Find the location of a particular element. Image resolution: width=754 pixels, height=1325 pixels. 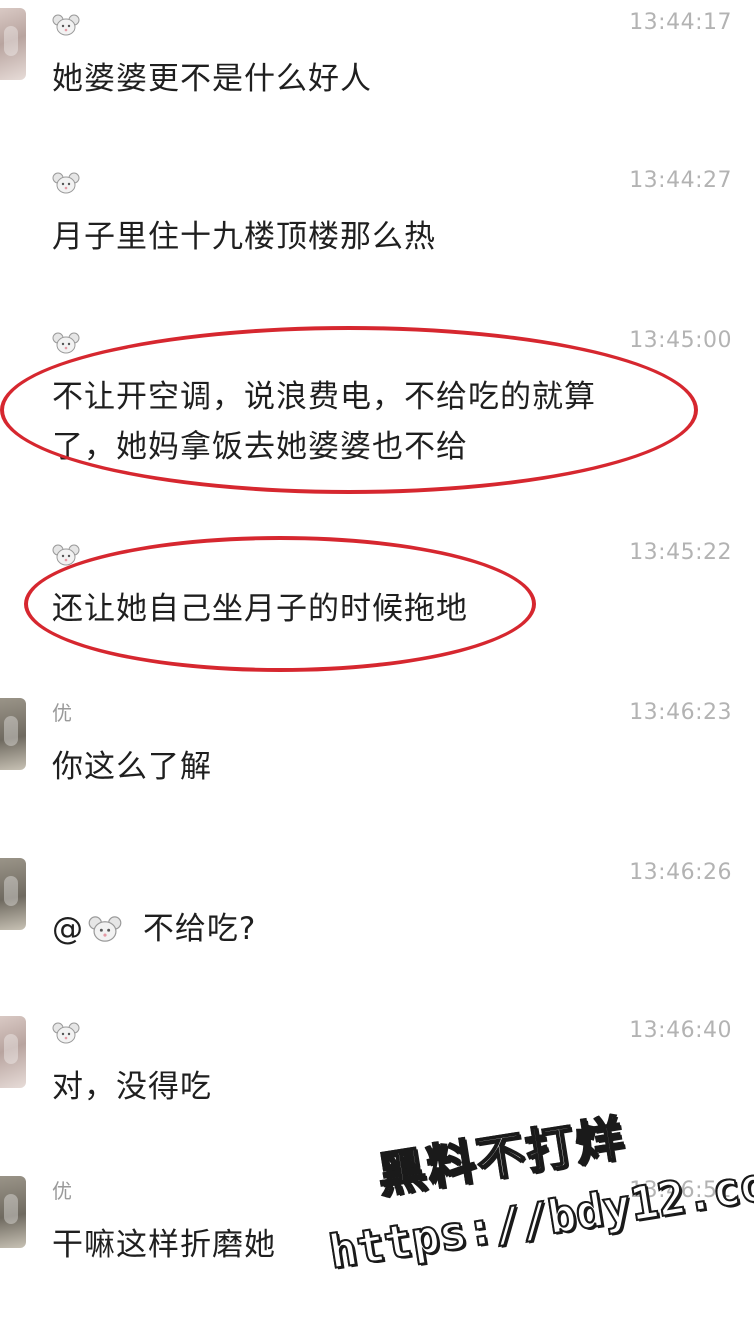

message-text: 干嘛这样折磨她 is located at coordinates (164, 1245).